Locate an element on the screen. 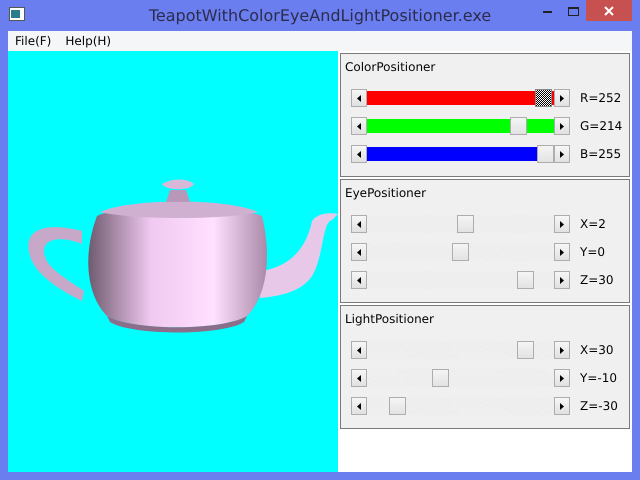 Image resolution: width=640 pixels, height=480 pixels. slider-value: G=214 is located at coordinates (601, 126).